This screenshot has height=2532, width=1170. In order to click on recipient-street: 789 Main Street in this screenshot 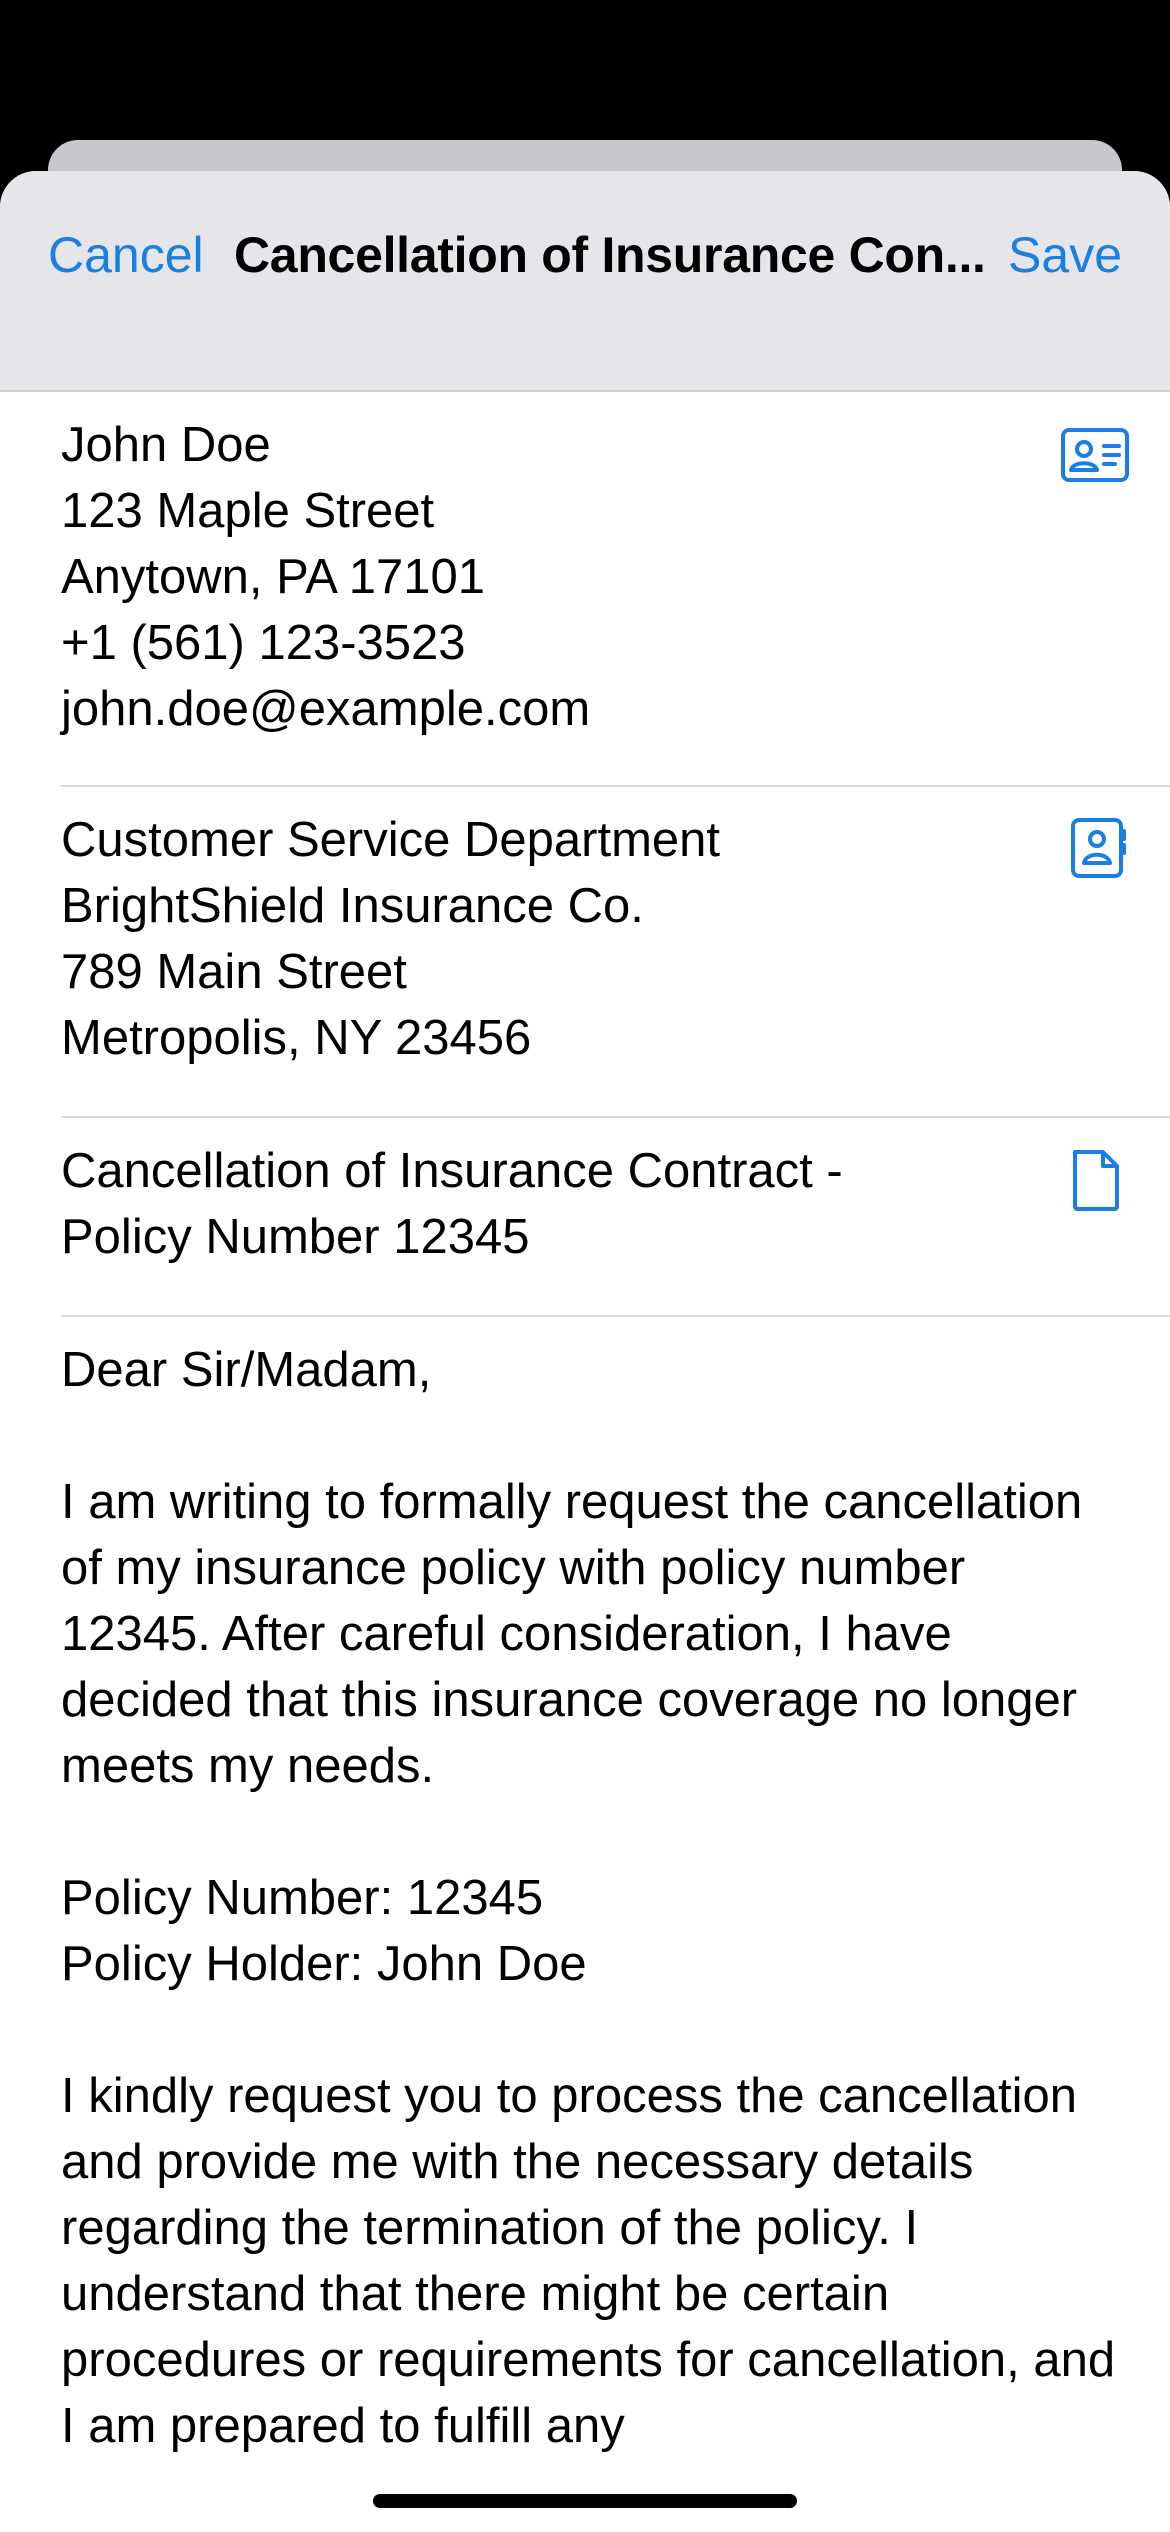, I will do `click(234, 972)`.